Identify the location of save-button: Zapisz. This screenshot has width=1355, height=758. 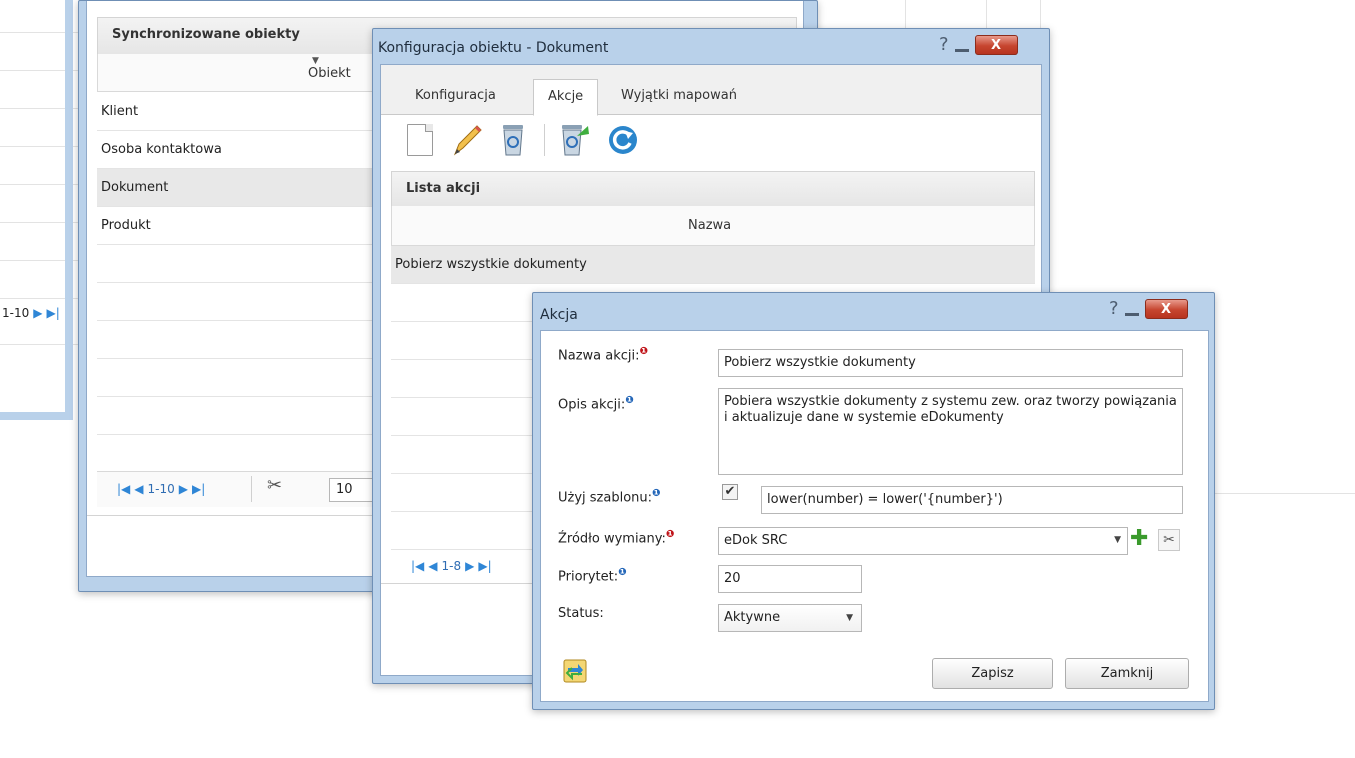
(992, 673).